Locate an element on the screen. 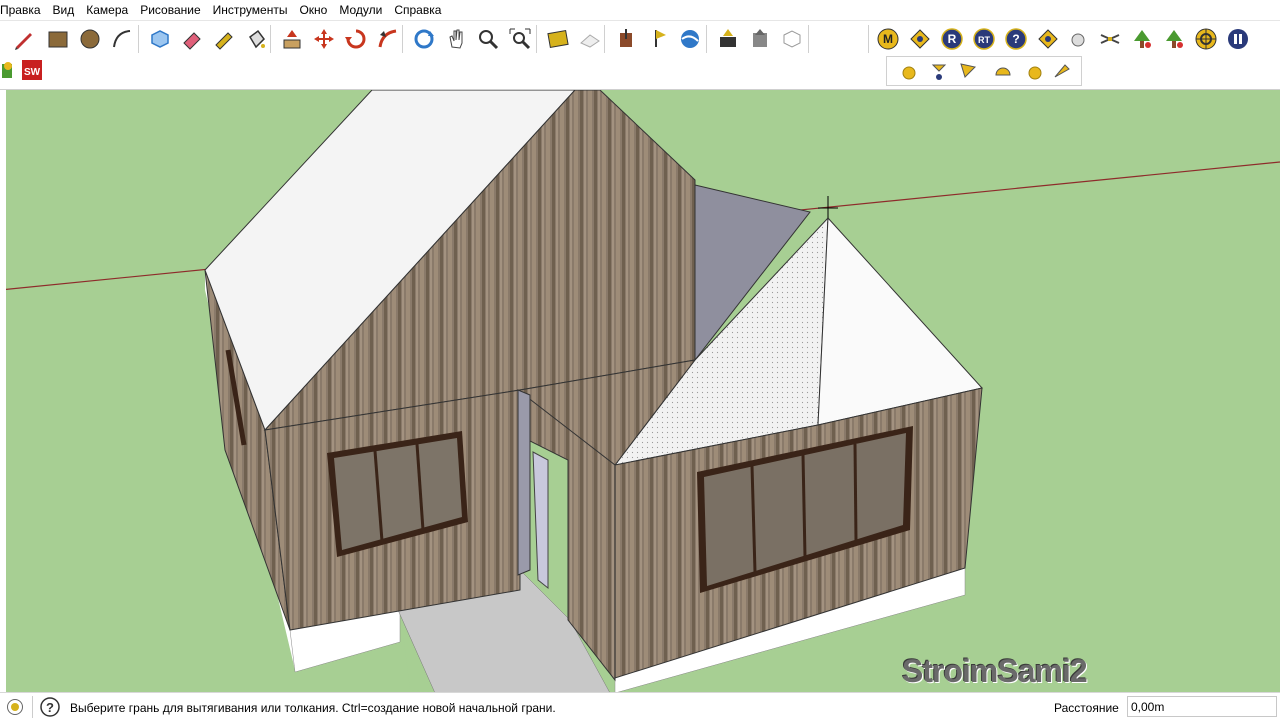 The width and height of the screenshot is (1280, 721). menu-item-6: Модули is located at coordinates (360, 10).